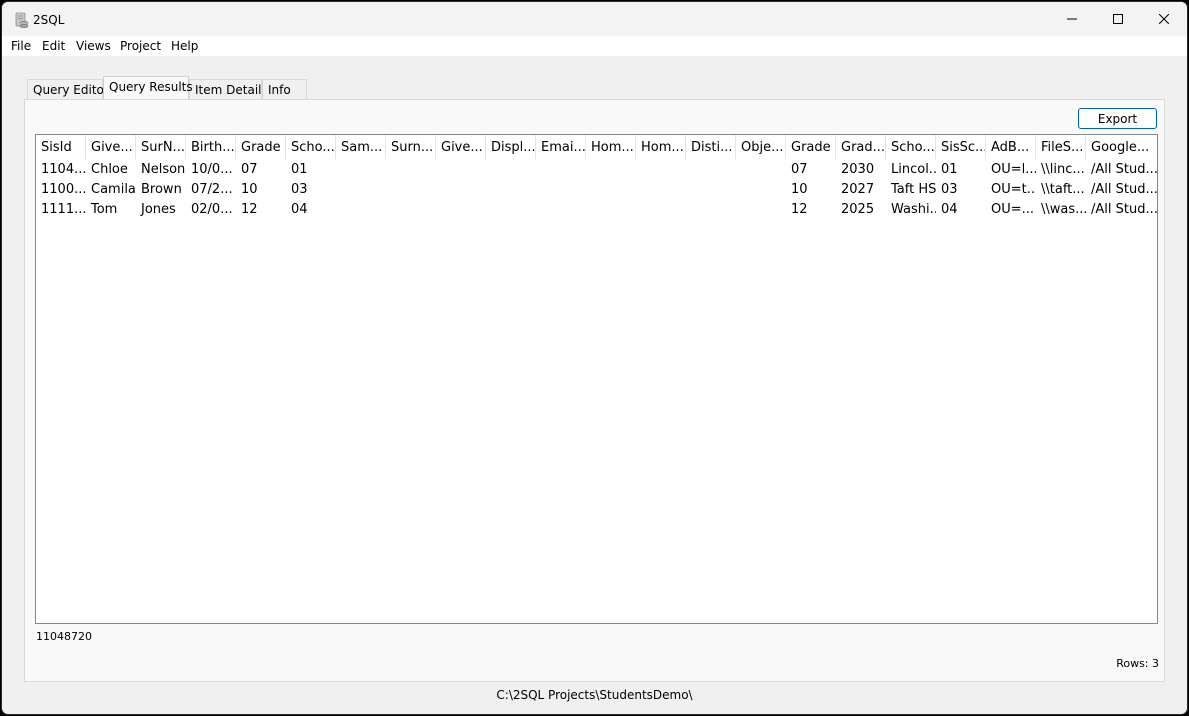 This screenshot has height=716, width=1189. I want to click on title-bar: 2SQL, so click(594, 19).